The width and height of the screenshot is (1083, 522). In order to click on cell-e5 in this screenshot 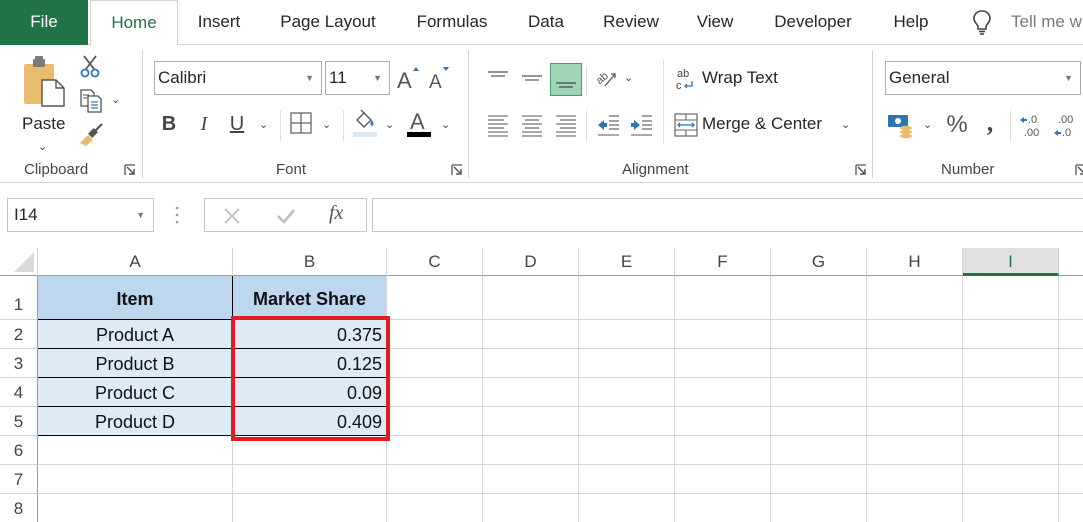, I will do `click(627, 421)`.